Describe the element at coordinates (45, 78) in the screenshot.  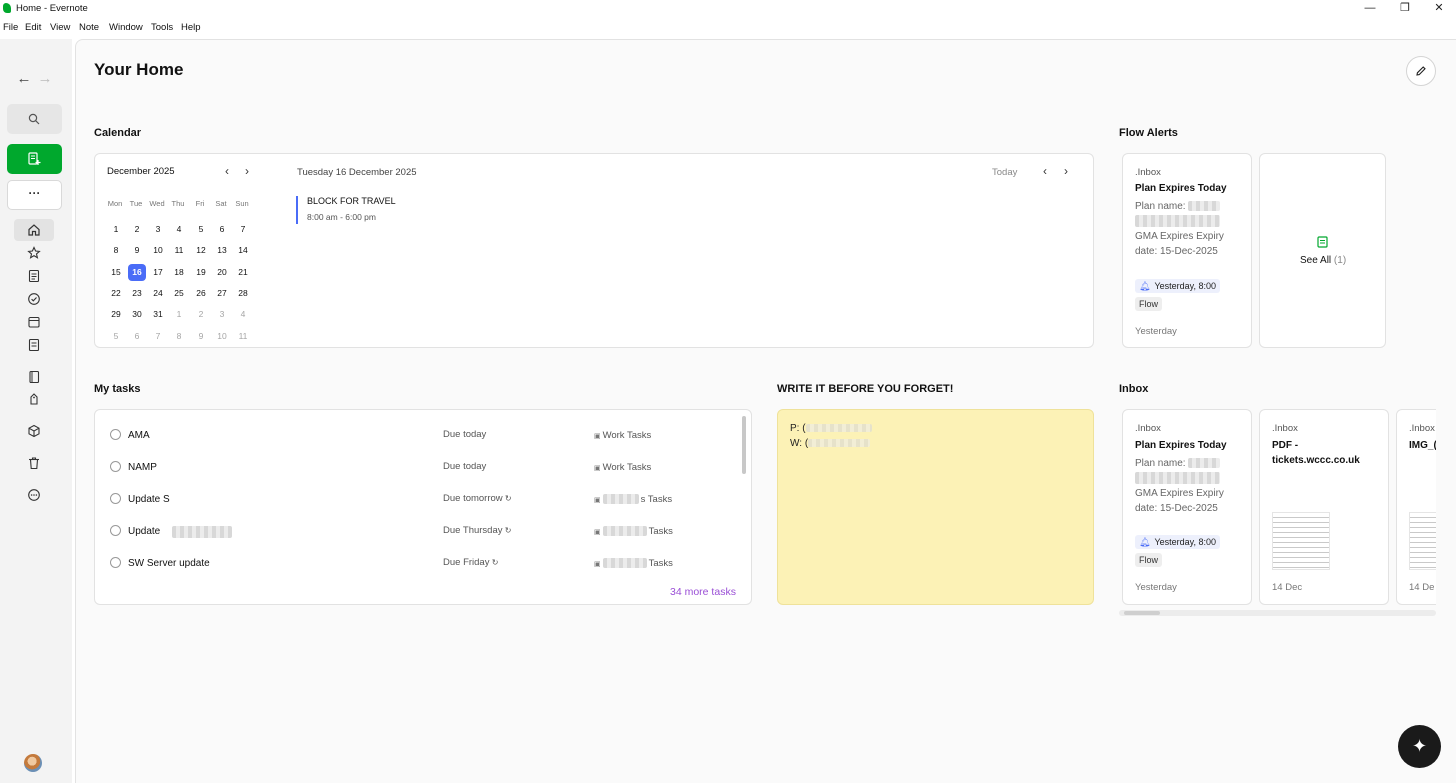
I see `forward-arrow-icon: →` at that location.